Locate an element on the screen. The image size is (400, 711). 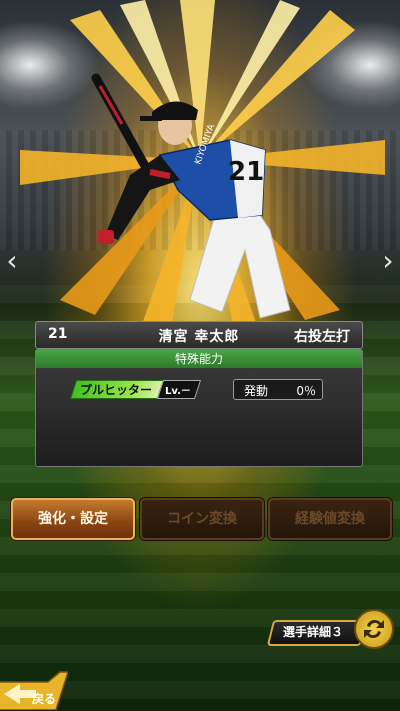
swap-icon is located at coordinates (374, 629).